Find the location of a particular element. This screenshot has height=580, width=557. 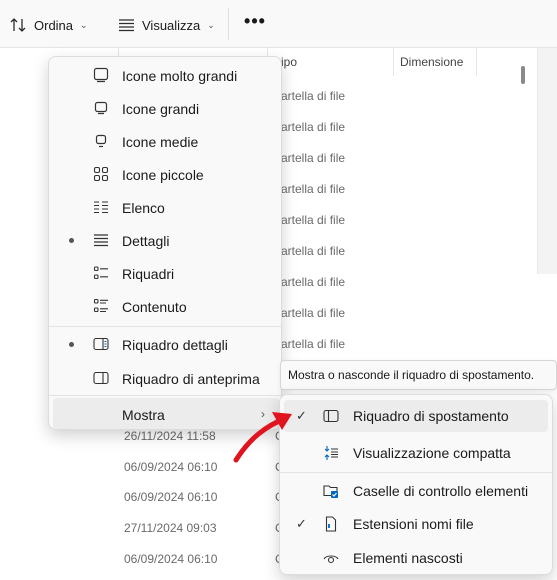

column-header-size: Dimensione is located at coordinates (431, 62).